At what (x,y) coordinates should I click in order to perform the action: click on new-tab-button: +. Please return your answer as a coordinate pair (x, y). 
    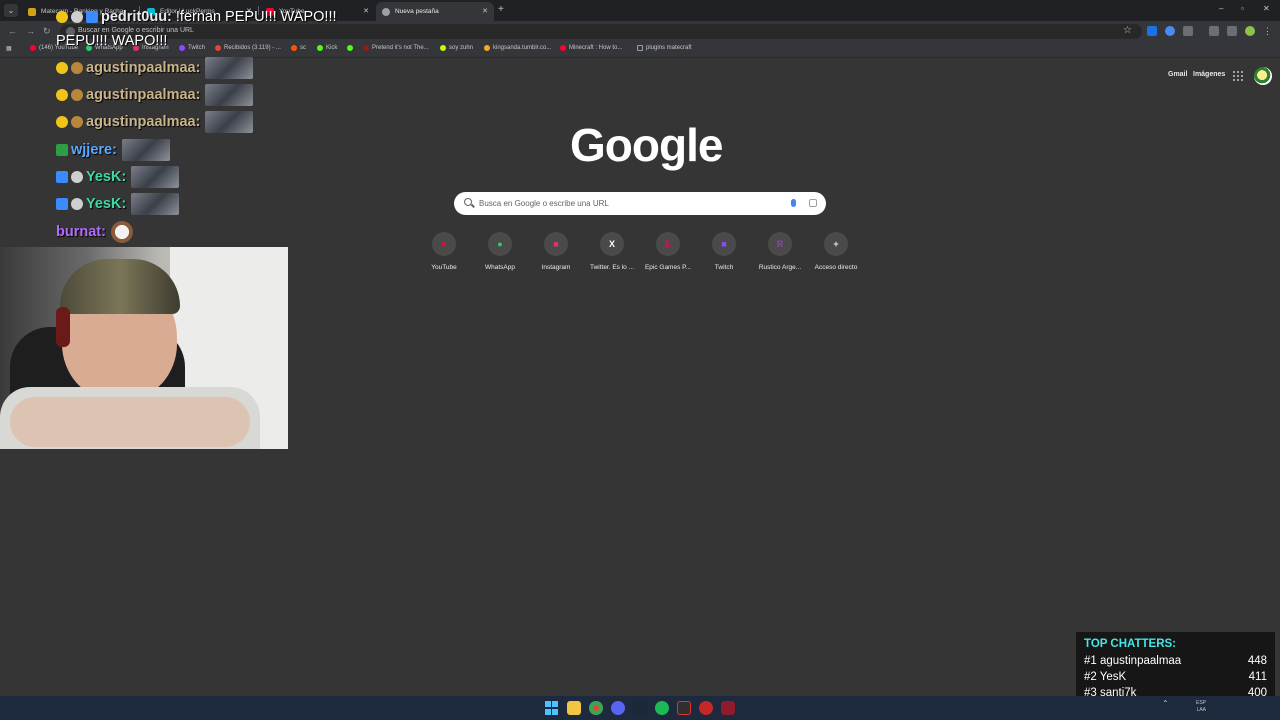
    Looking at the image, I should click on (501, 9).